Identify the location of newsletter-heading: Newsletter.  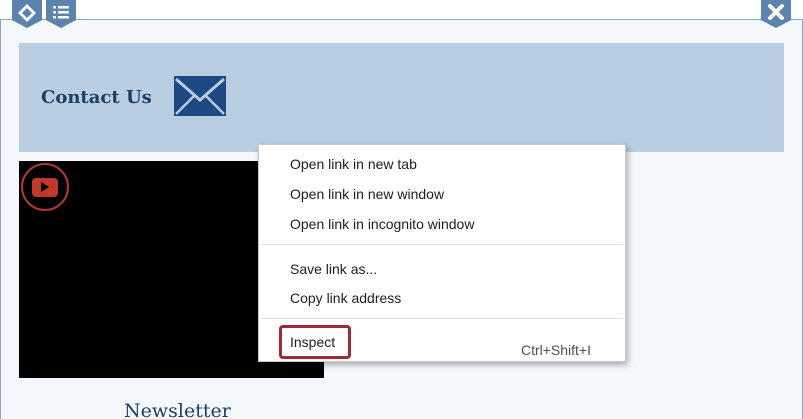
(177, 409).